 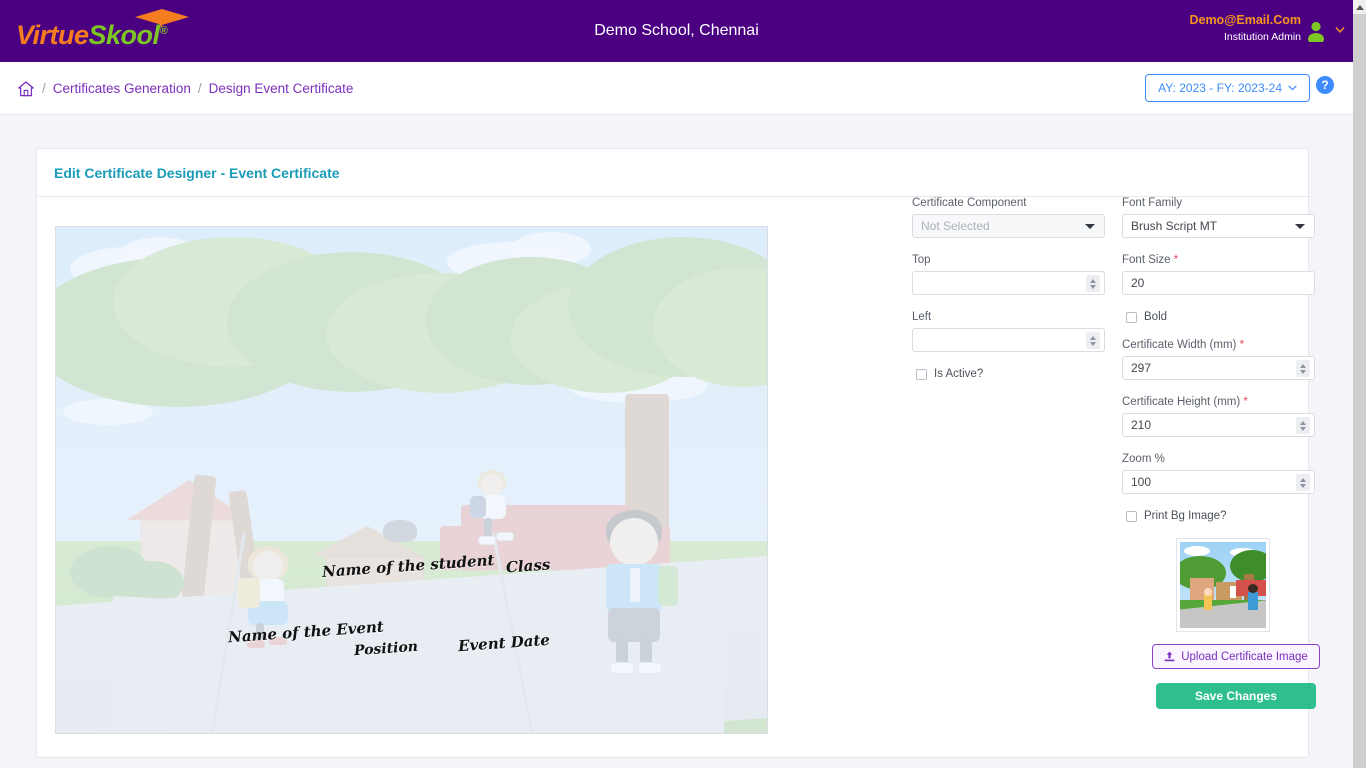 I want to click on home-icon, so click(x=26, y=89).